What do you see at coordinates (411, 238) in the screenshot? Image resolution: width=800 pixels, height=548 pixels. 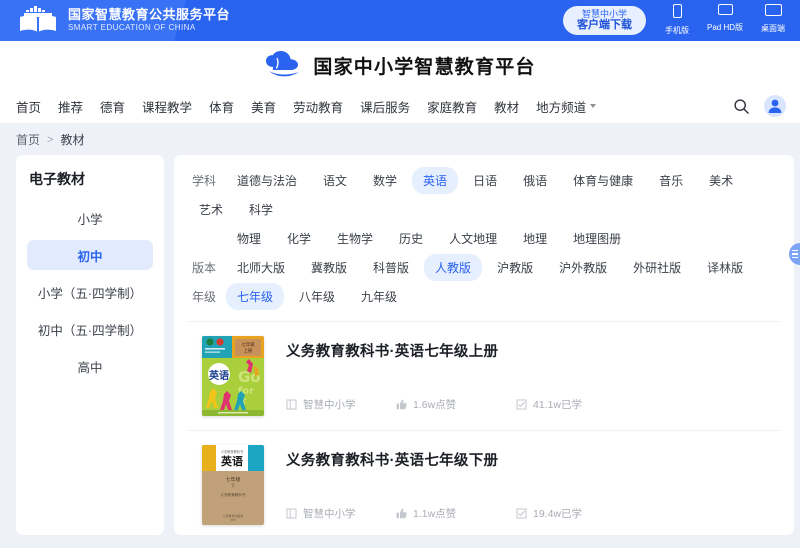 I see `chip-subject-history: 历史` at bounding box center [411, 238].